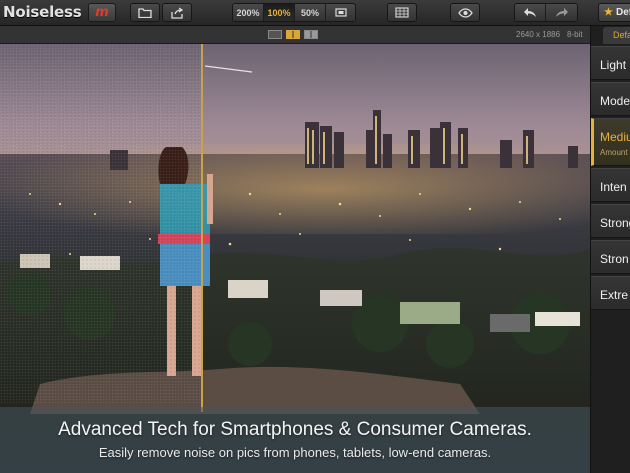  I want to click on undo-button, so click(530, 12).